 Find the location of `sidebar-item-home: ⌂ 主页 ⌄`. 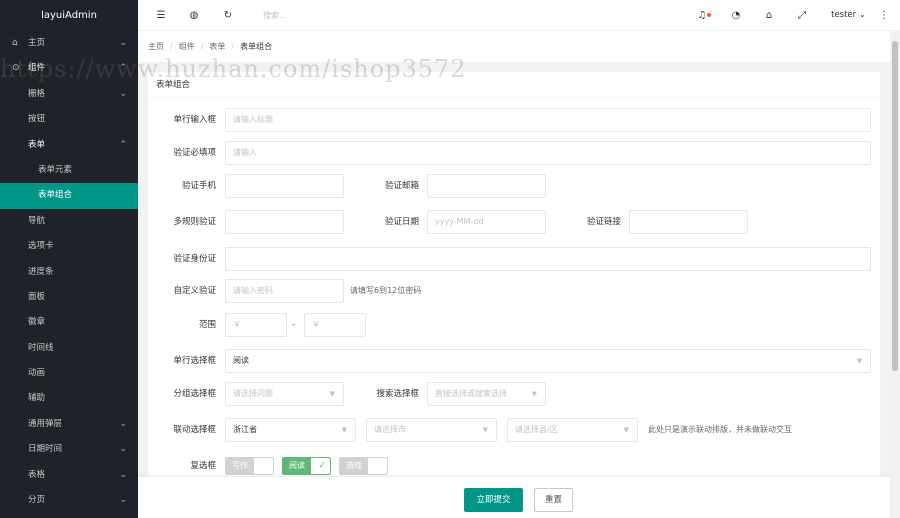

sidebar-item-home: ⌂ 主页 ⌄ is located at coordinates (69, 43).